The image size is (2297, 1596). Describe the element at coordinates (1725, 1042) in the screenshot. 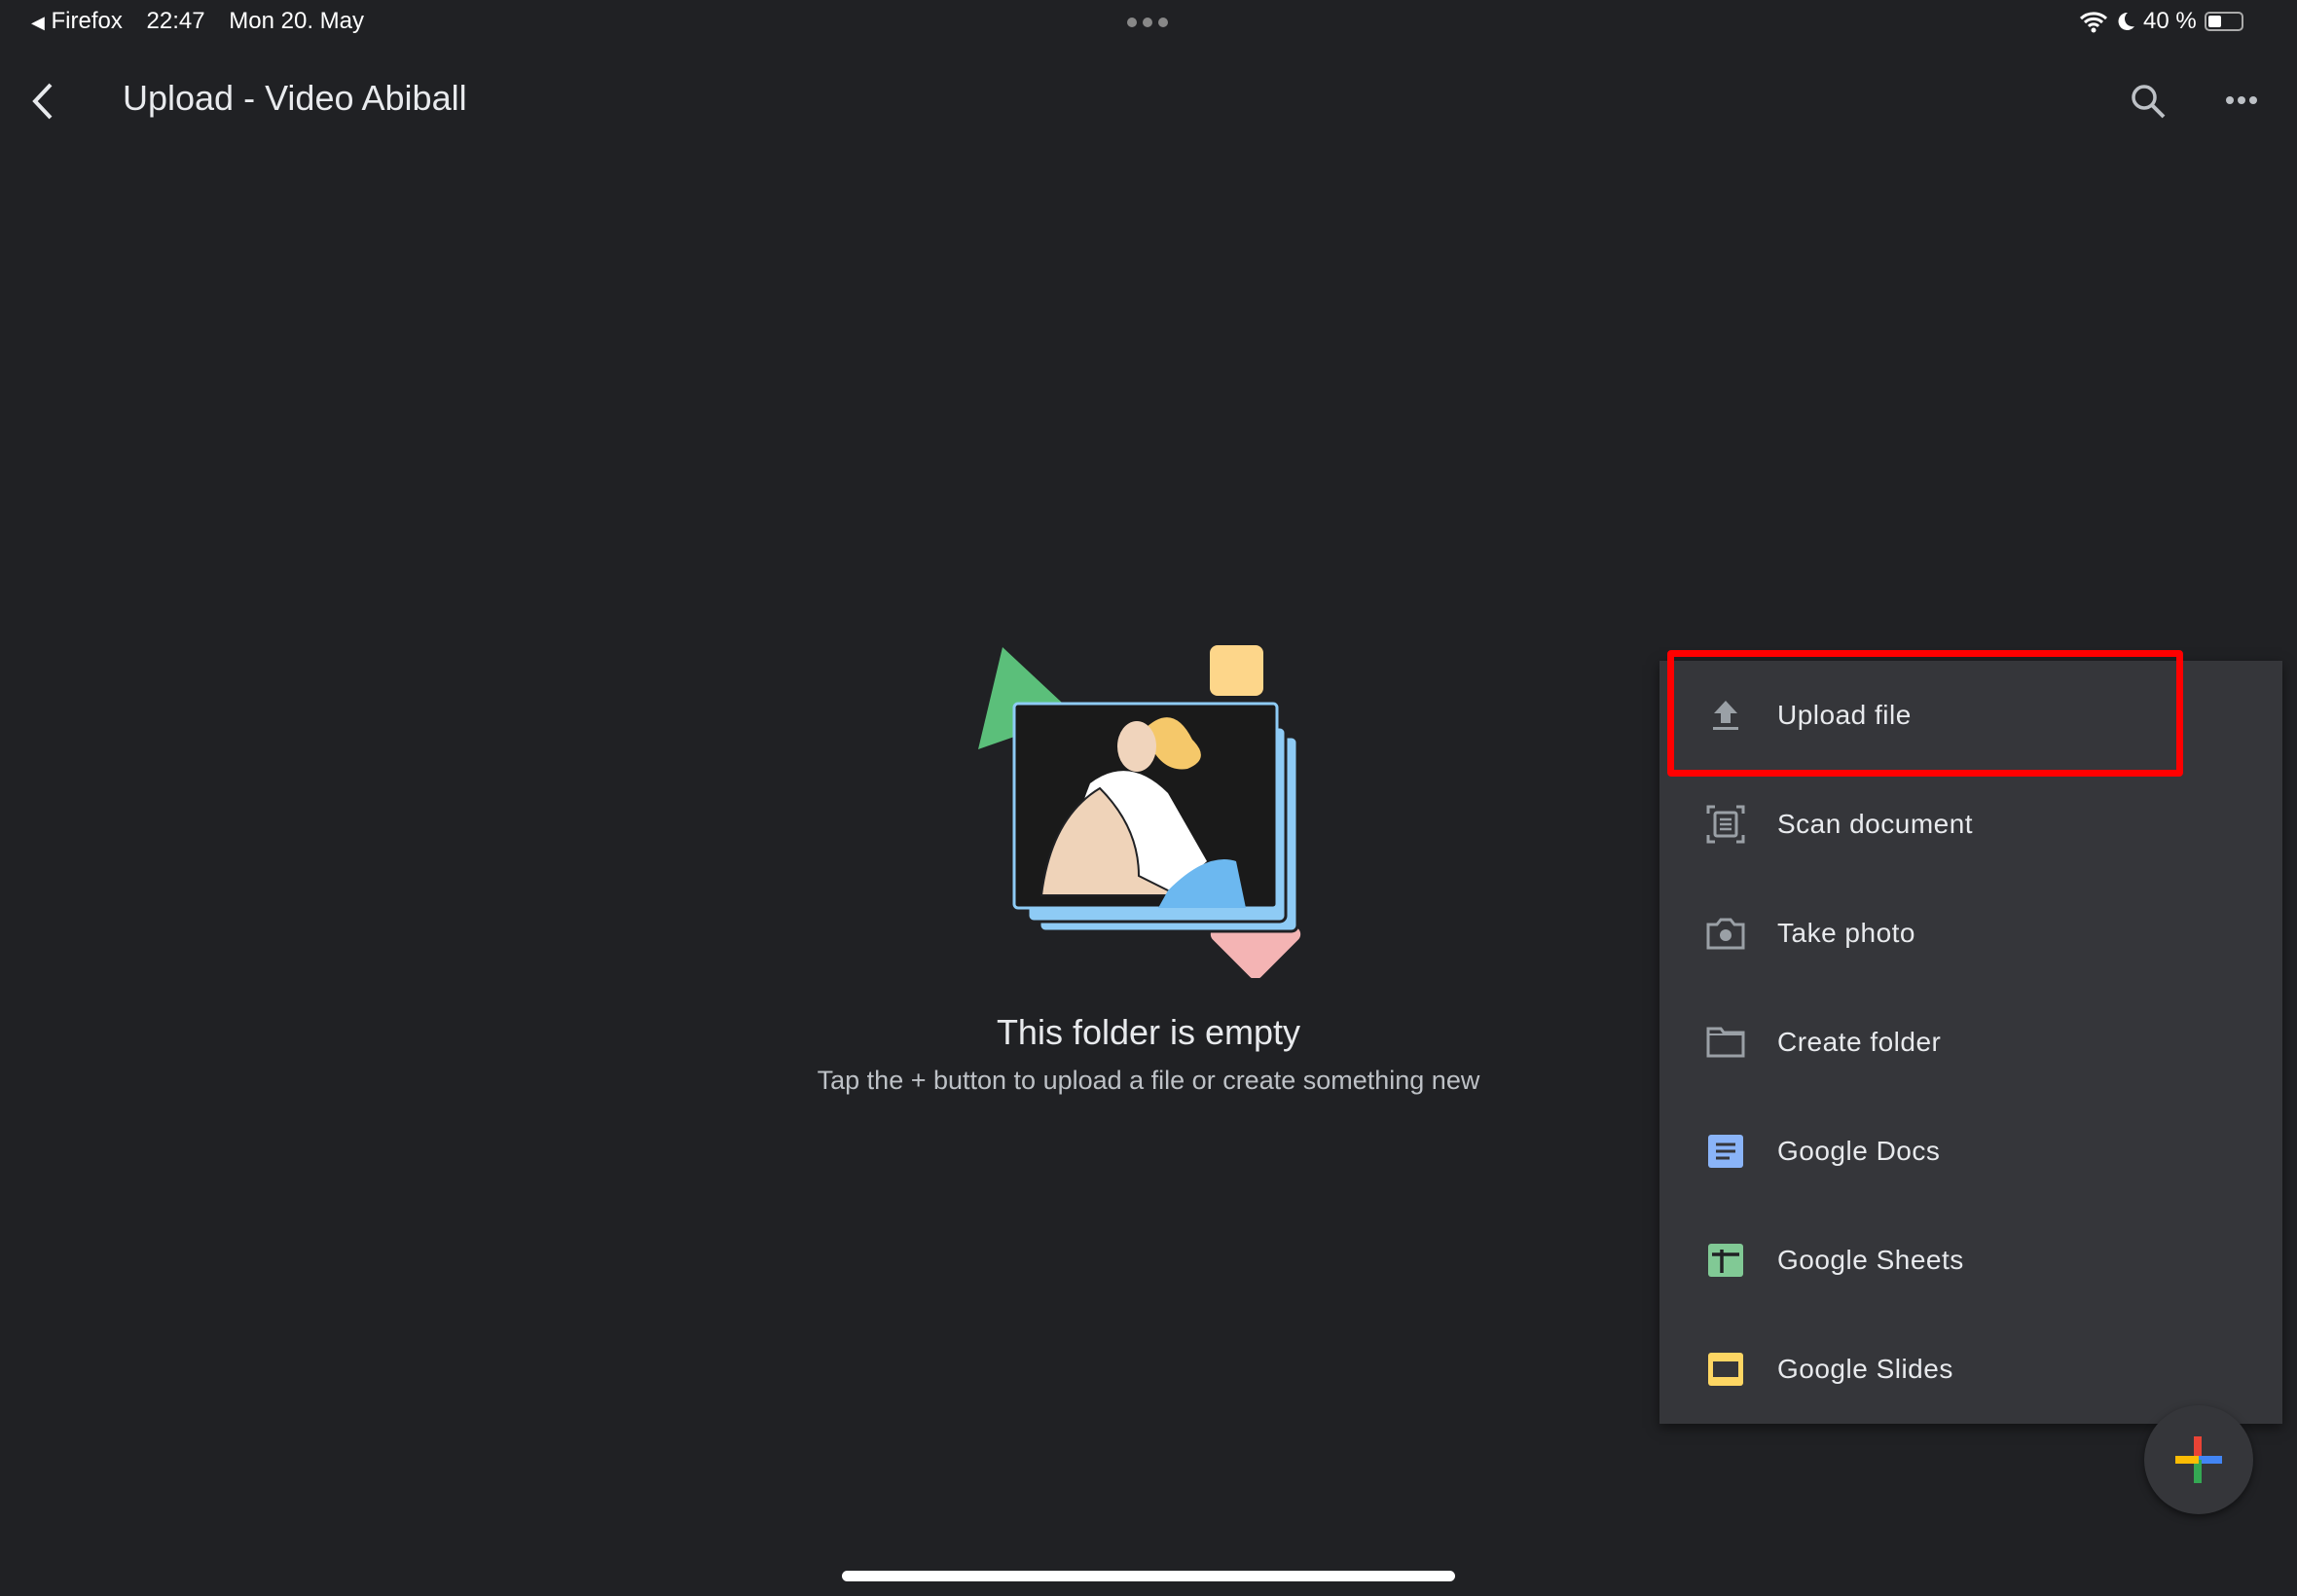

I see `folder-icon` at that location.